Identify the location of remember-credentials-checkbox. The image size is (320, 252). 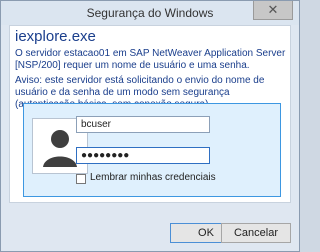
(81, 179).